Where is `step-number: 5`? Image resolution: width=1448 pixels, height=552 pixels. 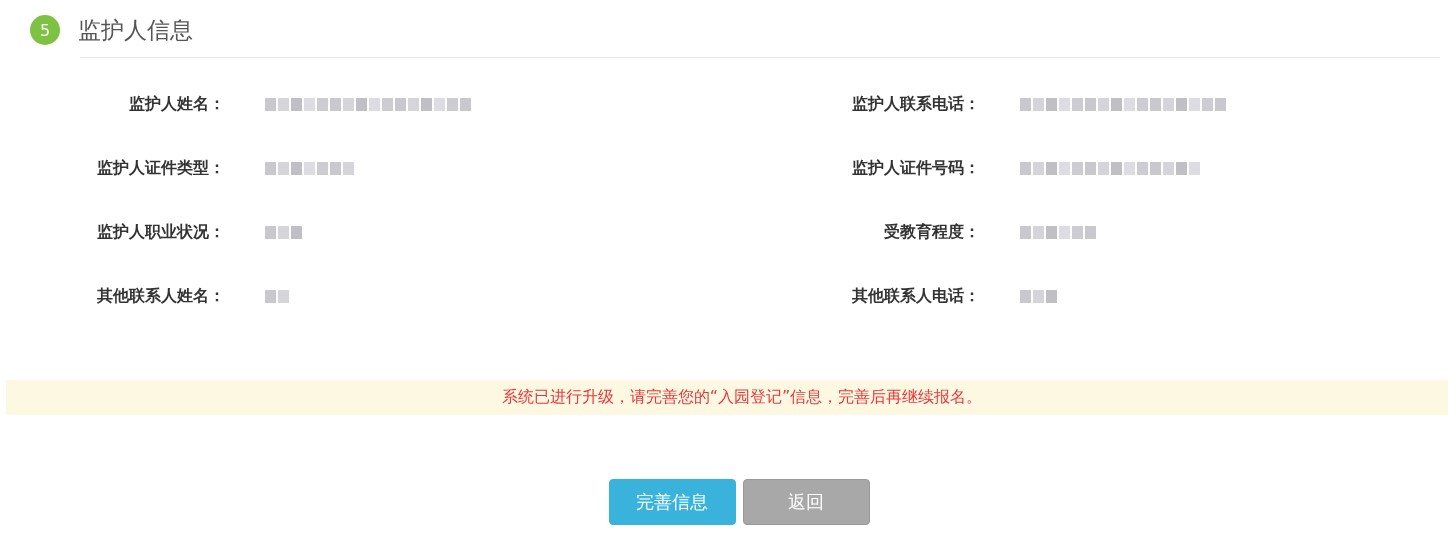 step-number: 5 is located at coordinates (45, 30).